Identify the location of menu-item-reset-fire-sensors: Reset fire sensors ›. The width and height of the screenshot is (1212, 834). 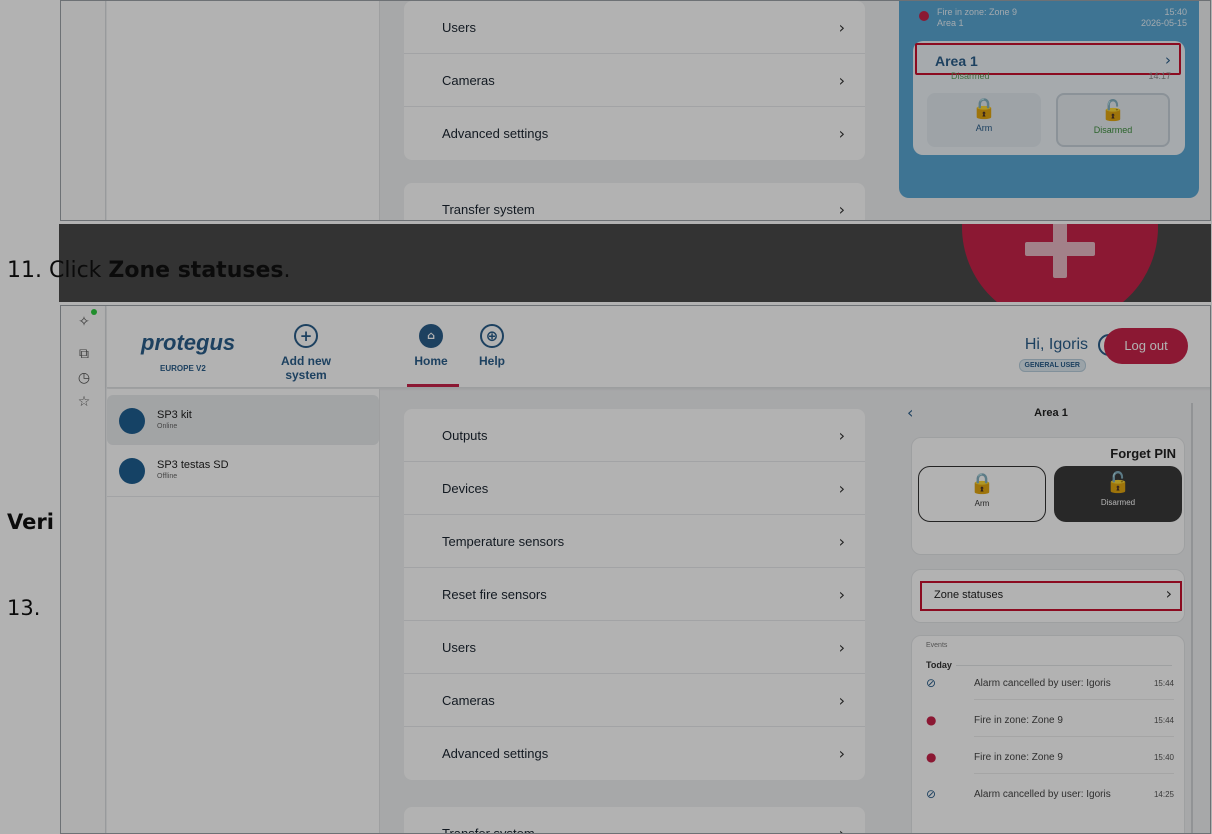
(634, 594).